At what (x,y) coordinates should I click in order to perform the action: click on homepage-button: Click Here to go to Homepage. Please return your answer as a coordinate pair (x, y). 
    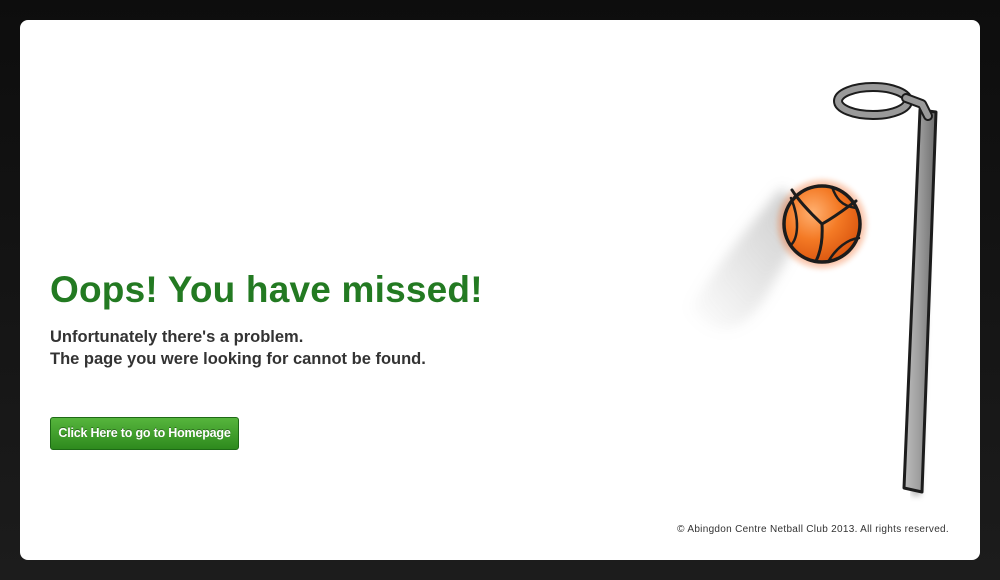
    Looking at the image, I should click on (144, 433).